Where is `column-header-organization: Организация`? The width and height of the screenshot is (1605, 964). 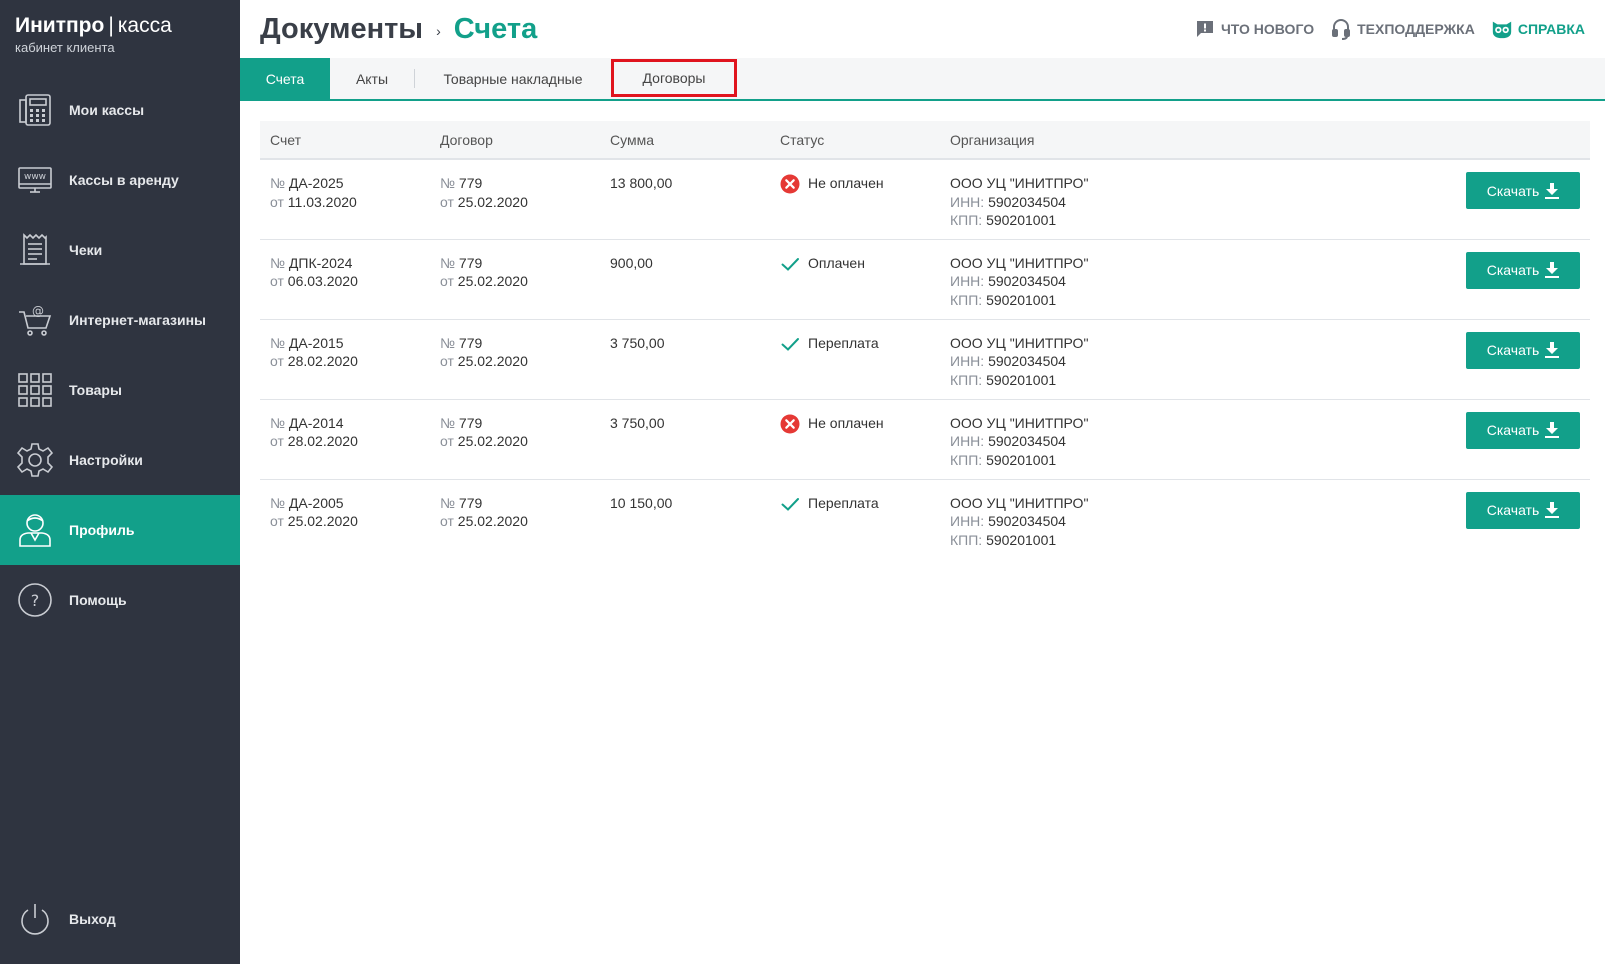 column-header-organization: Организация is located at coordinates (1195, 140).